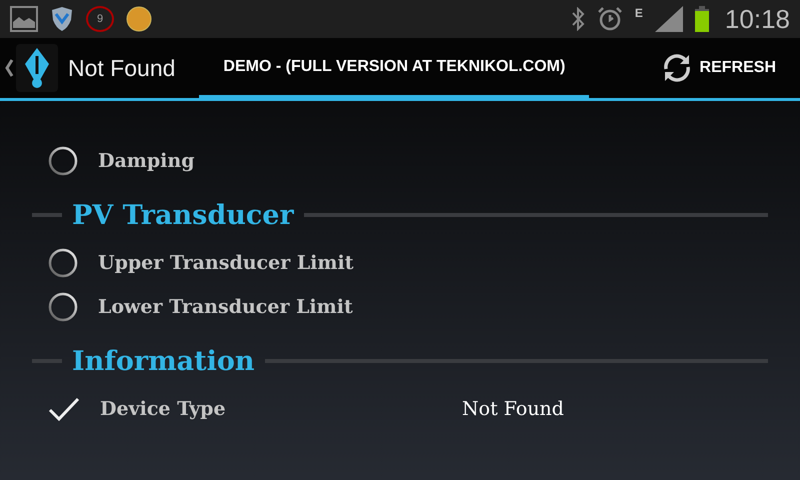 The width and height of the screenshot is (800, 480). Describe the element at coordinates (139, 19) in the screenshot. I see `sun-icon` at that location.